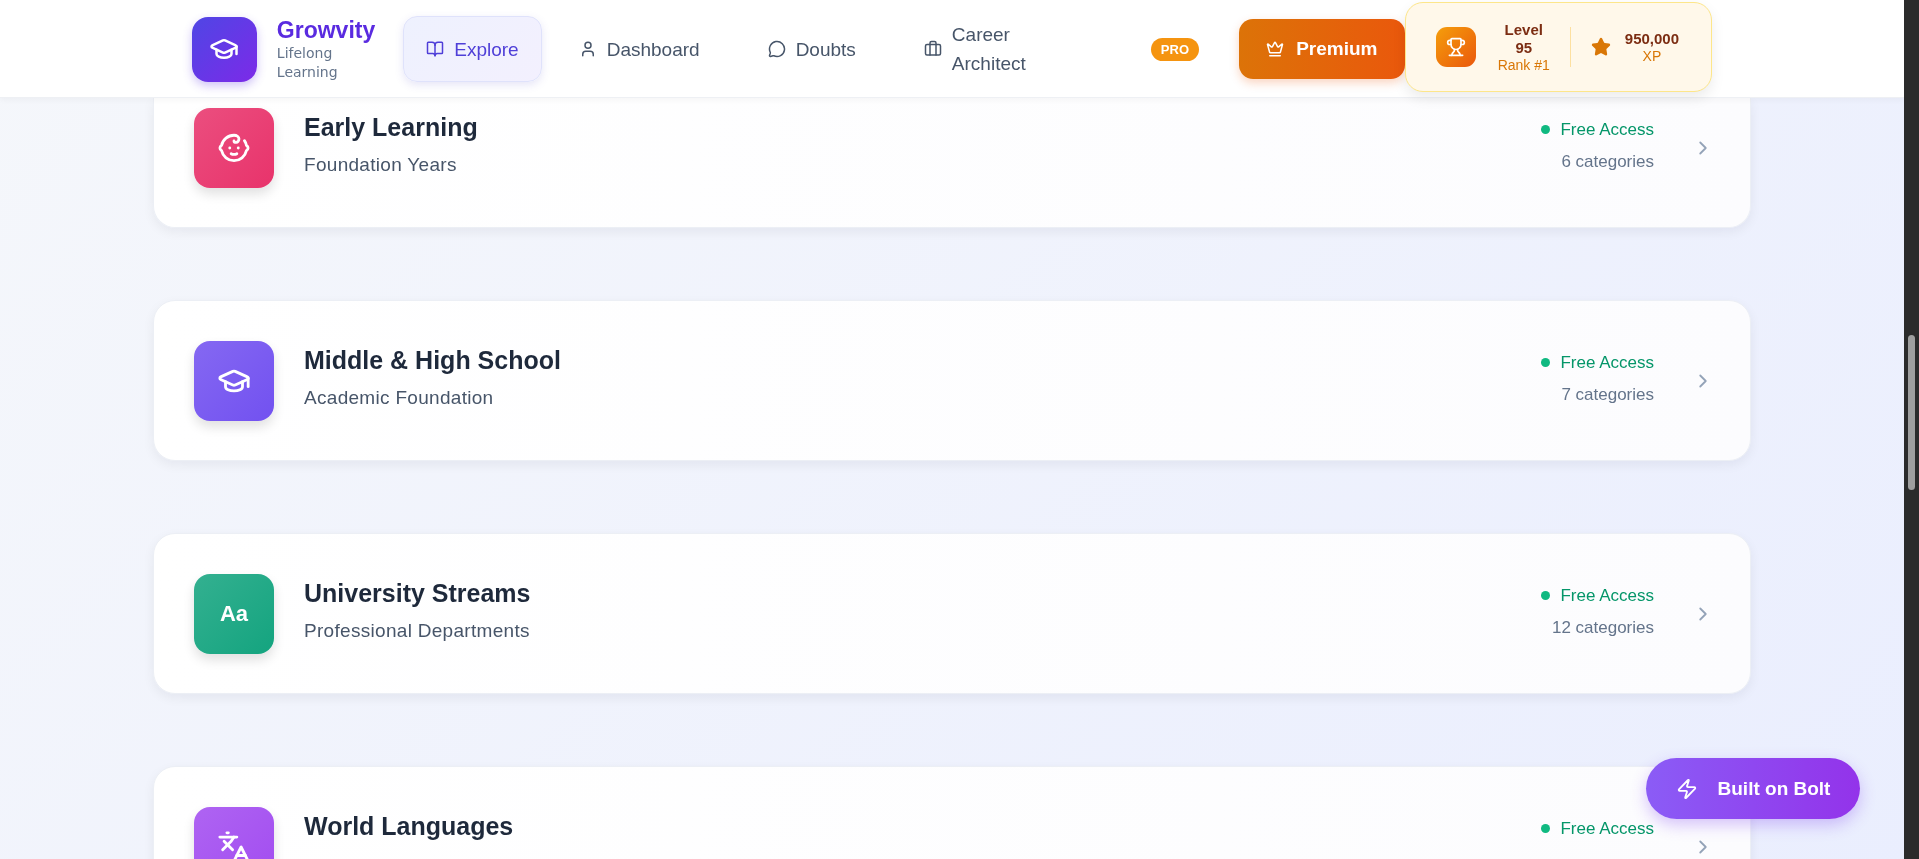  I want to click on category-card: Early Learning Foundation Years Free Access 6 categories, so click(952, 163).